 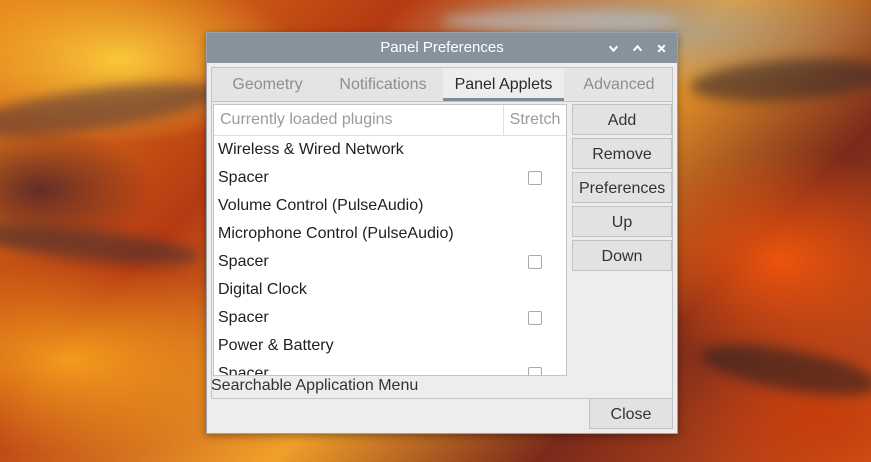 I want to click on plugin-name: Microphone Control (PulseAudio), so click(x=336, y=233).